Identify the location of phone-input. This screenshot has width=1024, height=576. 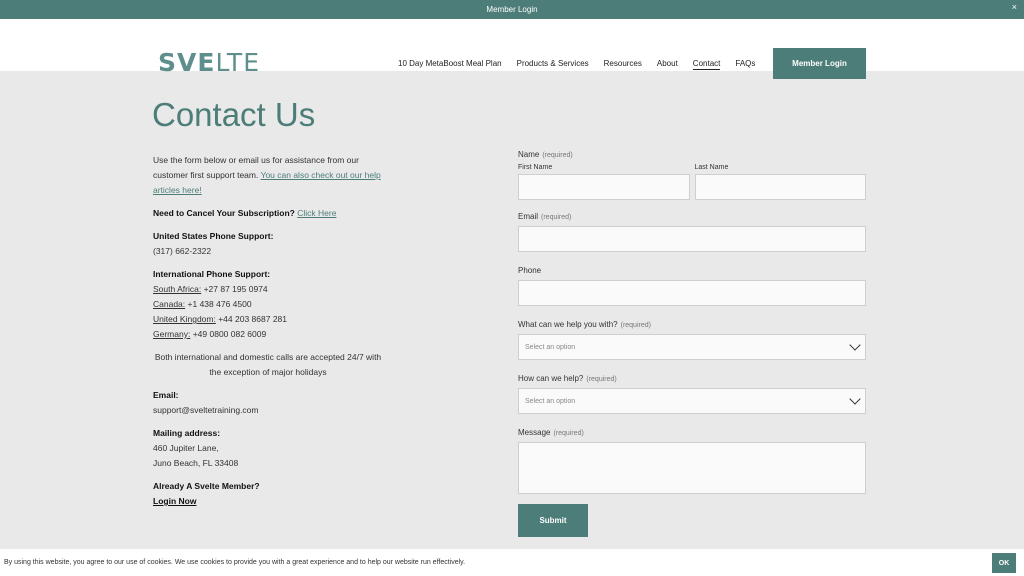
(692, 293).